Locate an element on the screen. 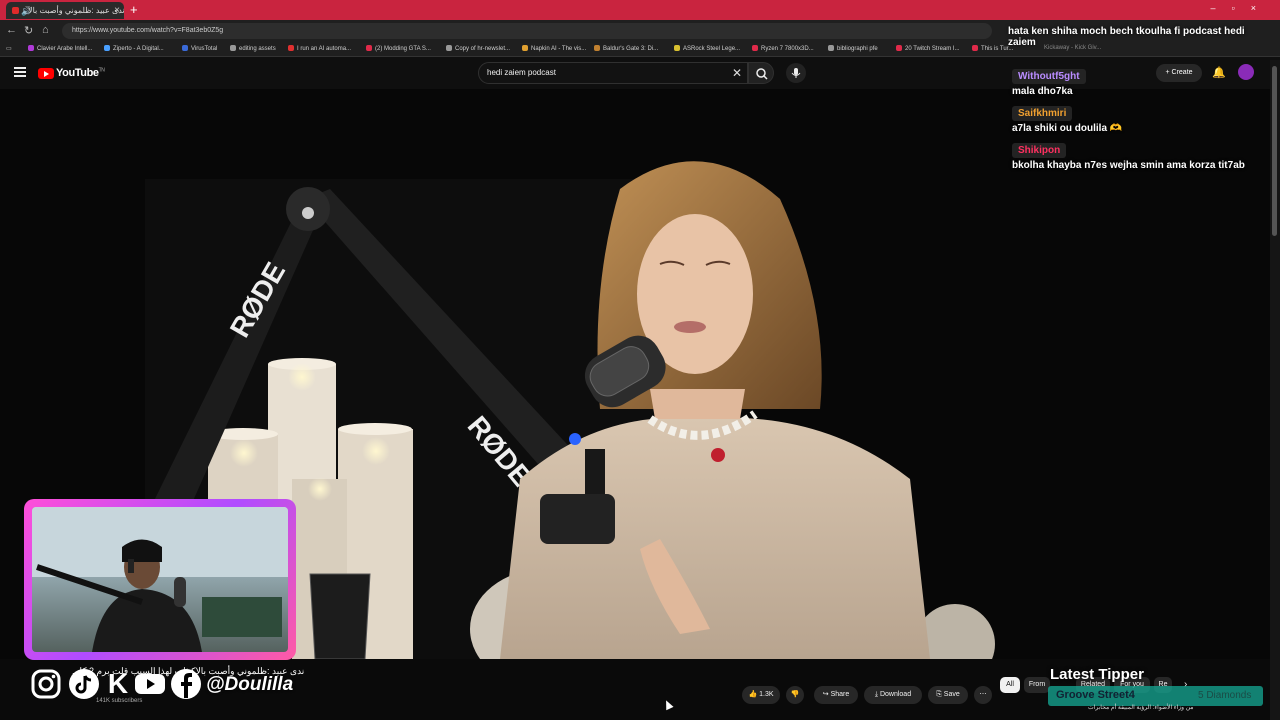  webcam-scene is located at coordinates (160, 579).